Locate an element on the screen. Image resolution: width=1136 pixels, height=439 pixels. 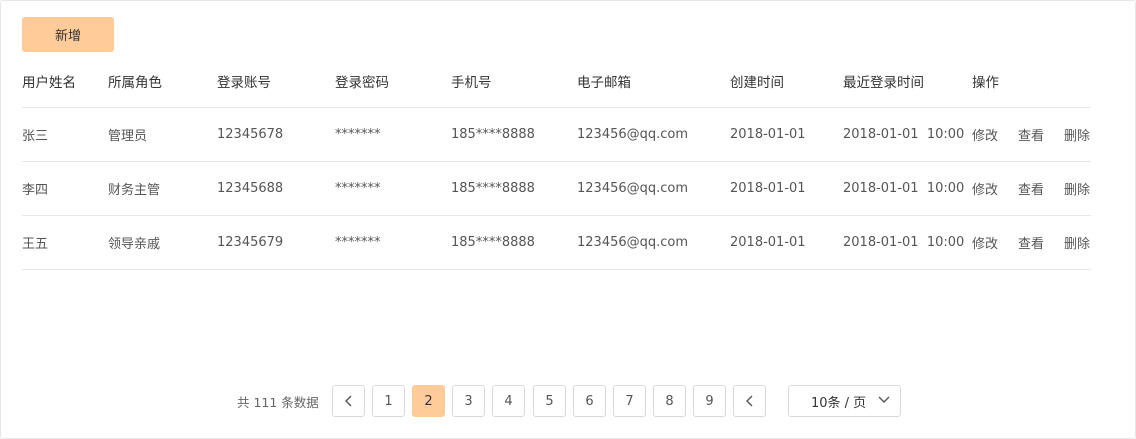
page-button: 5 is located at coordinates (549, 401).